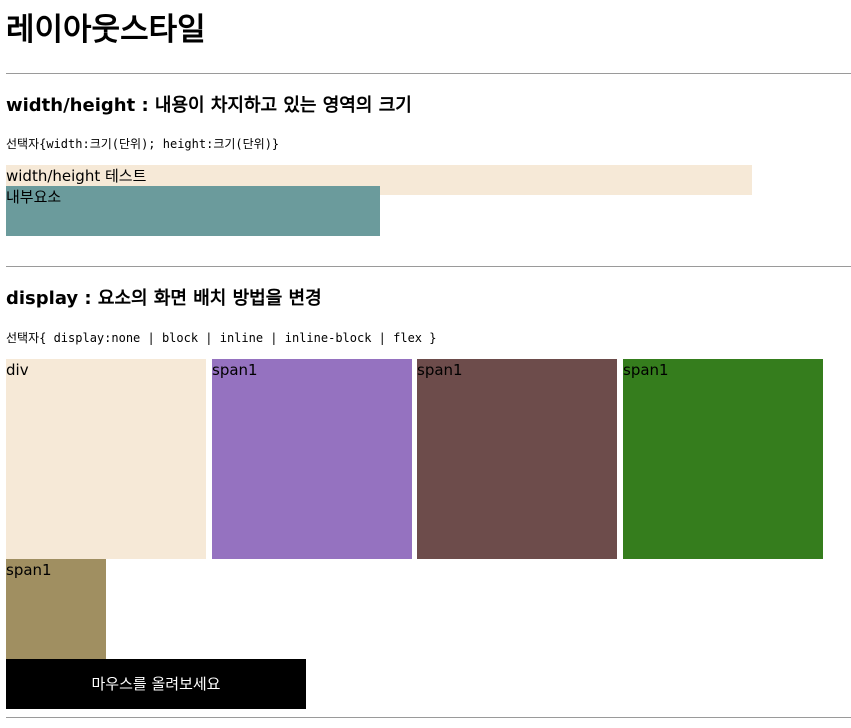  I want to click on inner-element-box: 내부요소, so click(193, 211).